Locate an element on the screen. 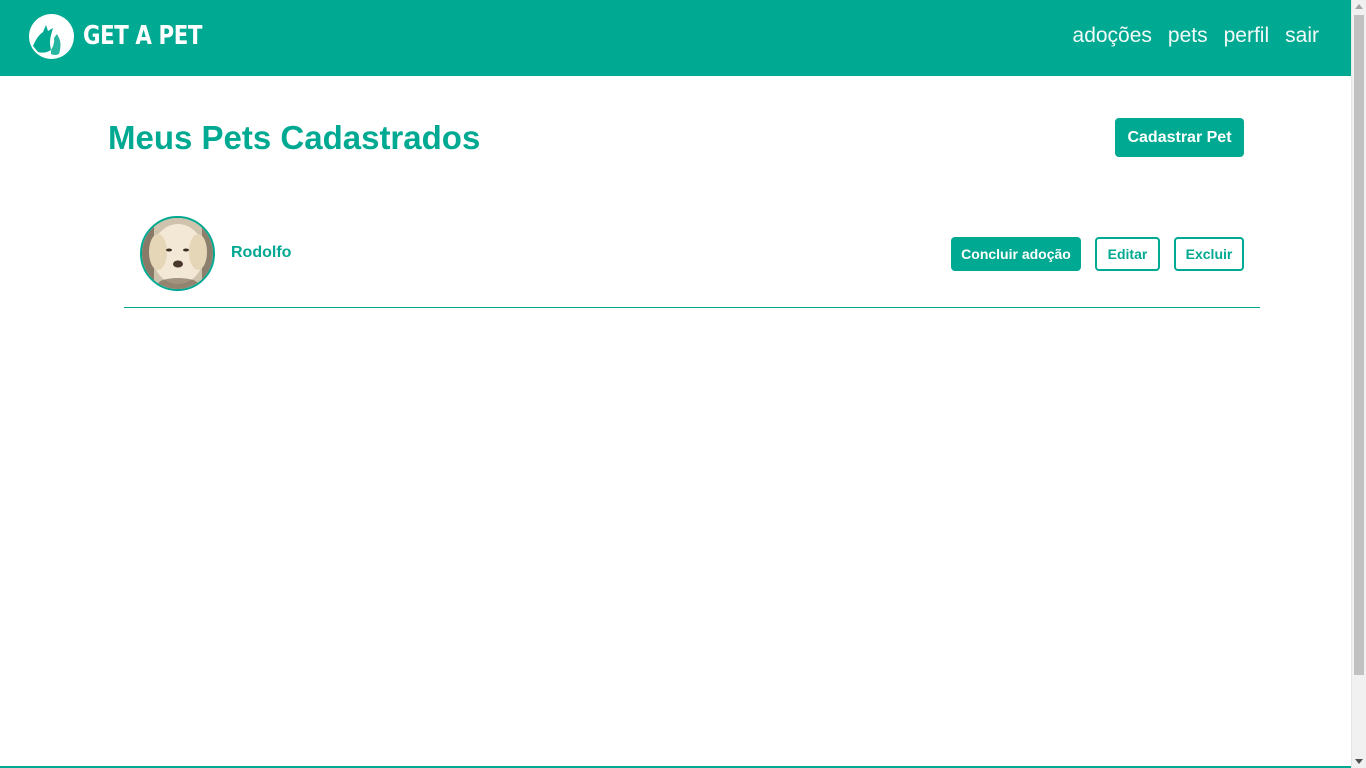  nav-item: perfil is located at coordinates (1247, 36).